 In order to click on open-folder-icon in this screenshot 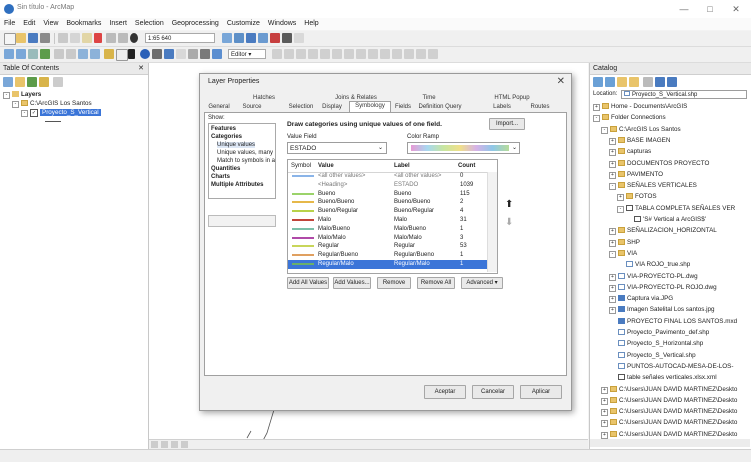, I will do `click(21, 38)`.